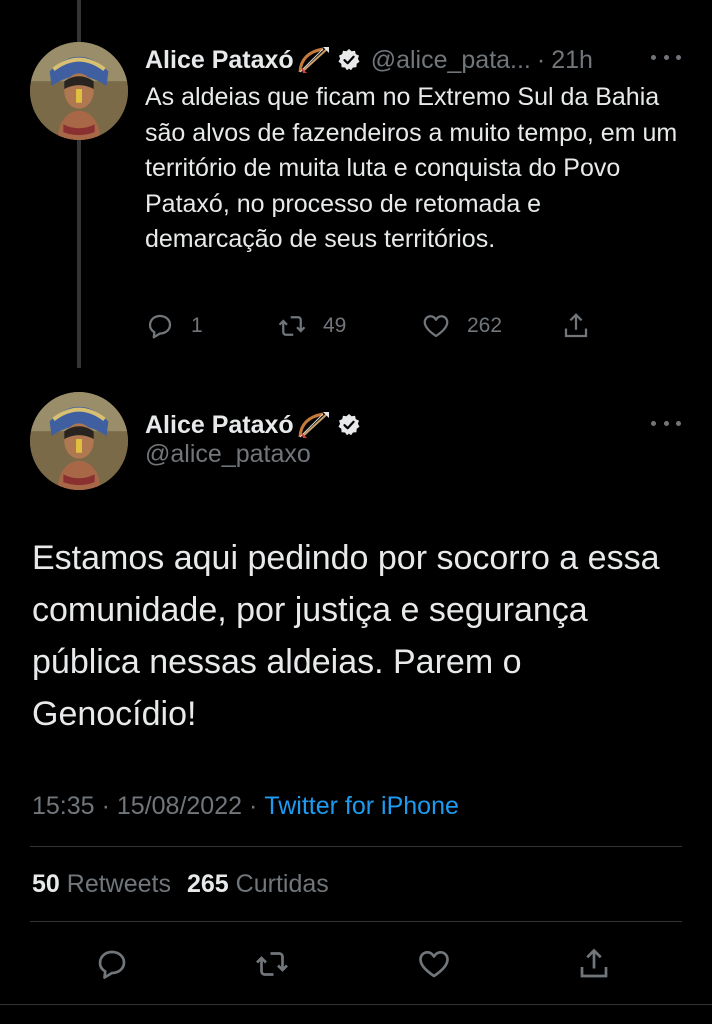 Image resolution: width=712 pixels, height=1024 pixels. Describe the element at coordinates (245, 806) in the screenshot. I see `tweet-metadata: 15:35 · 15/08/2022 · Twitter for iPhone` at that location.